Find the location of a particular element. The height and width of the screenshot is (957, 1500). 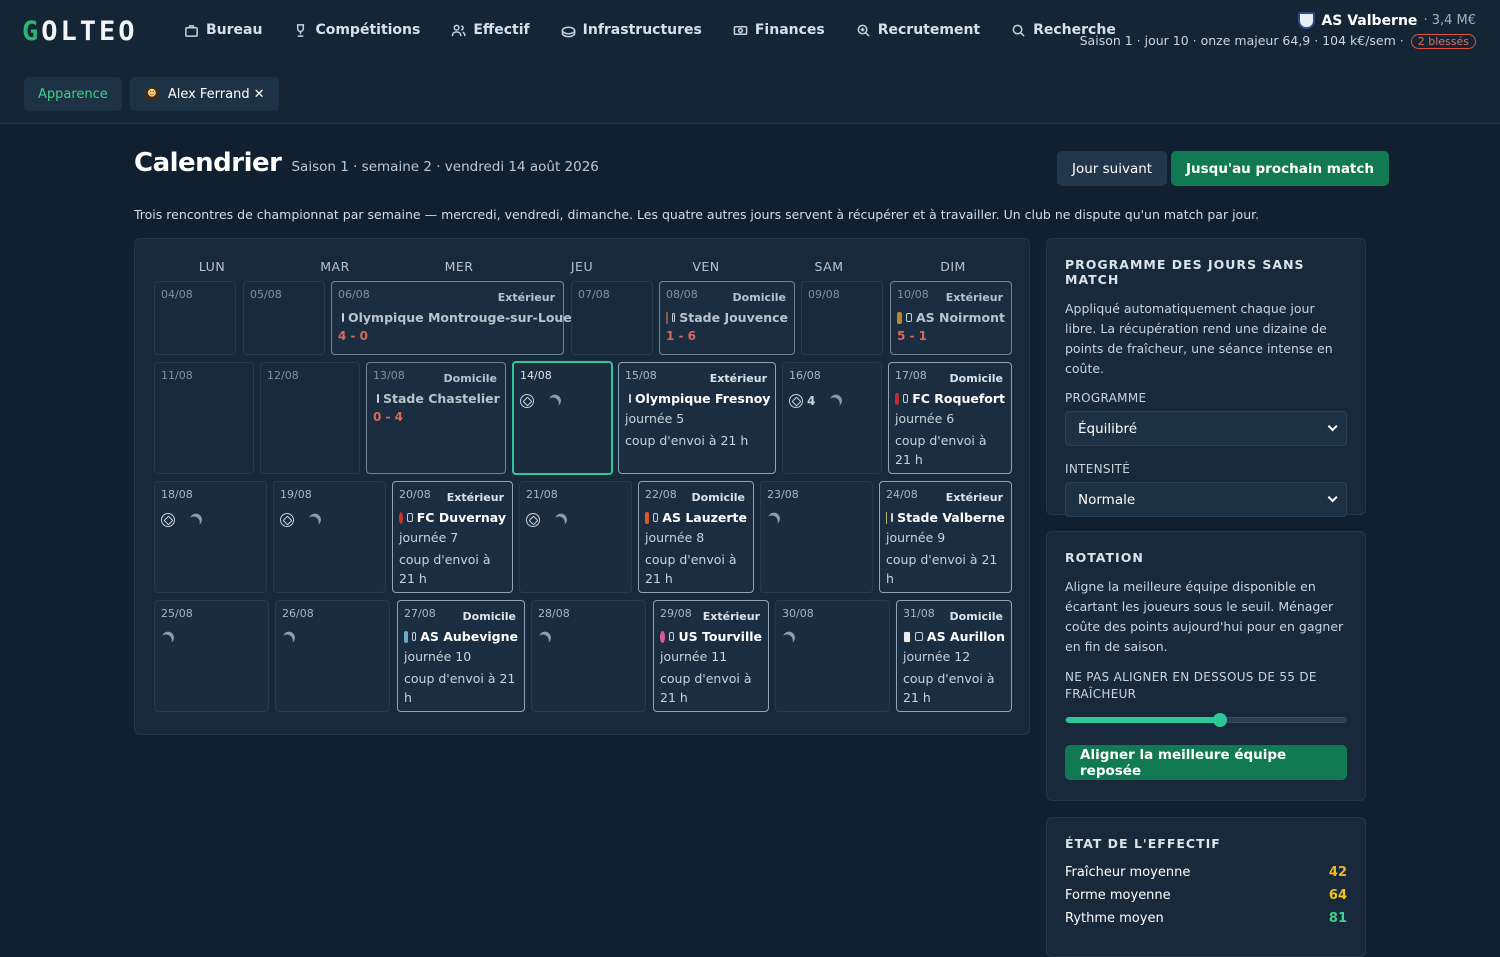

day-cell: 09/08 is located at coordinates (842, 318).